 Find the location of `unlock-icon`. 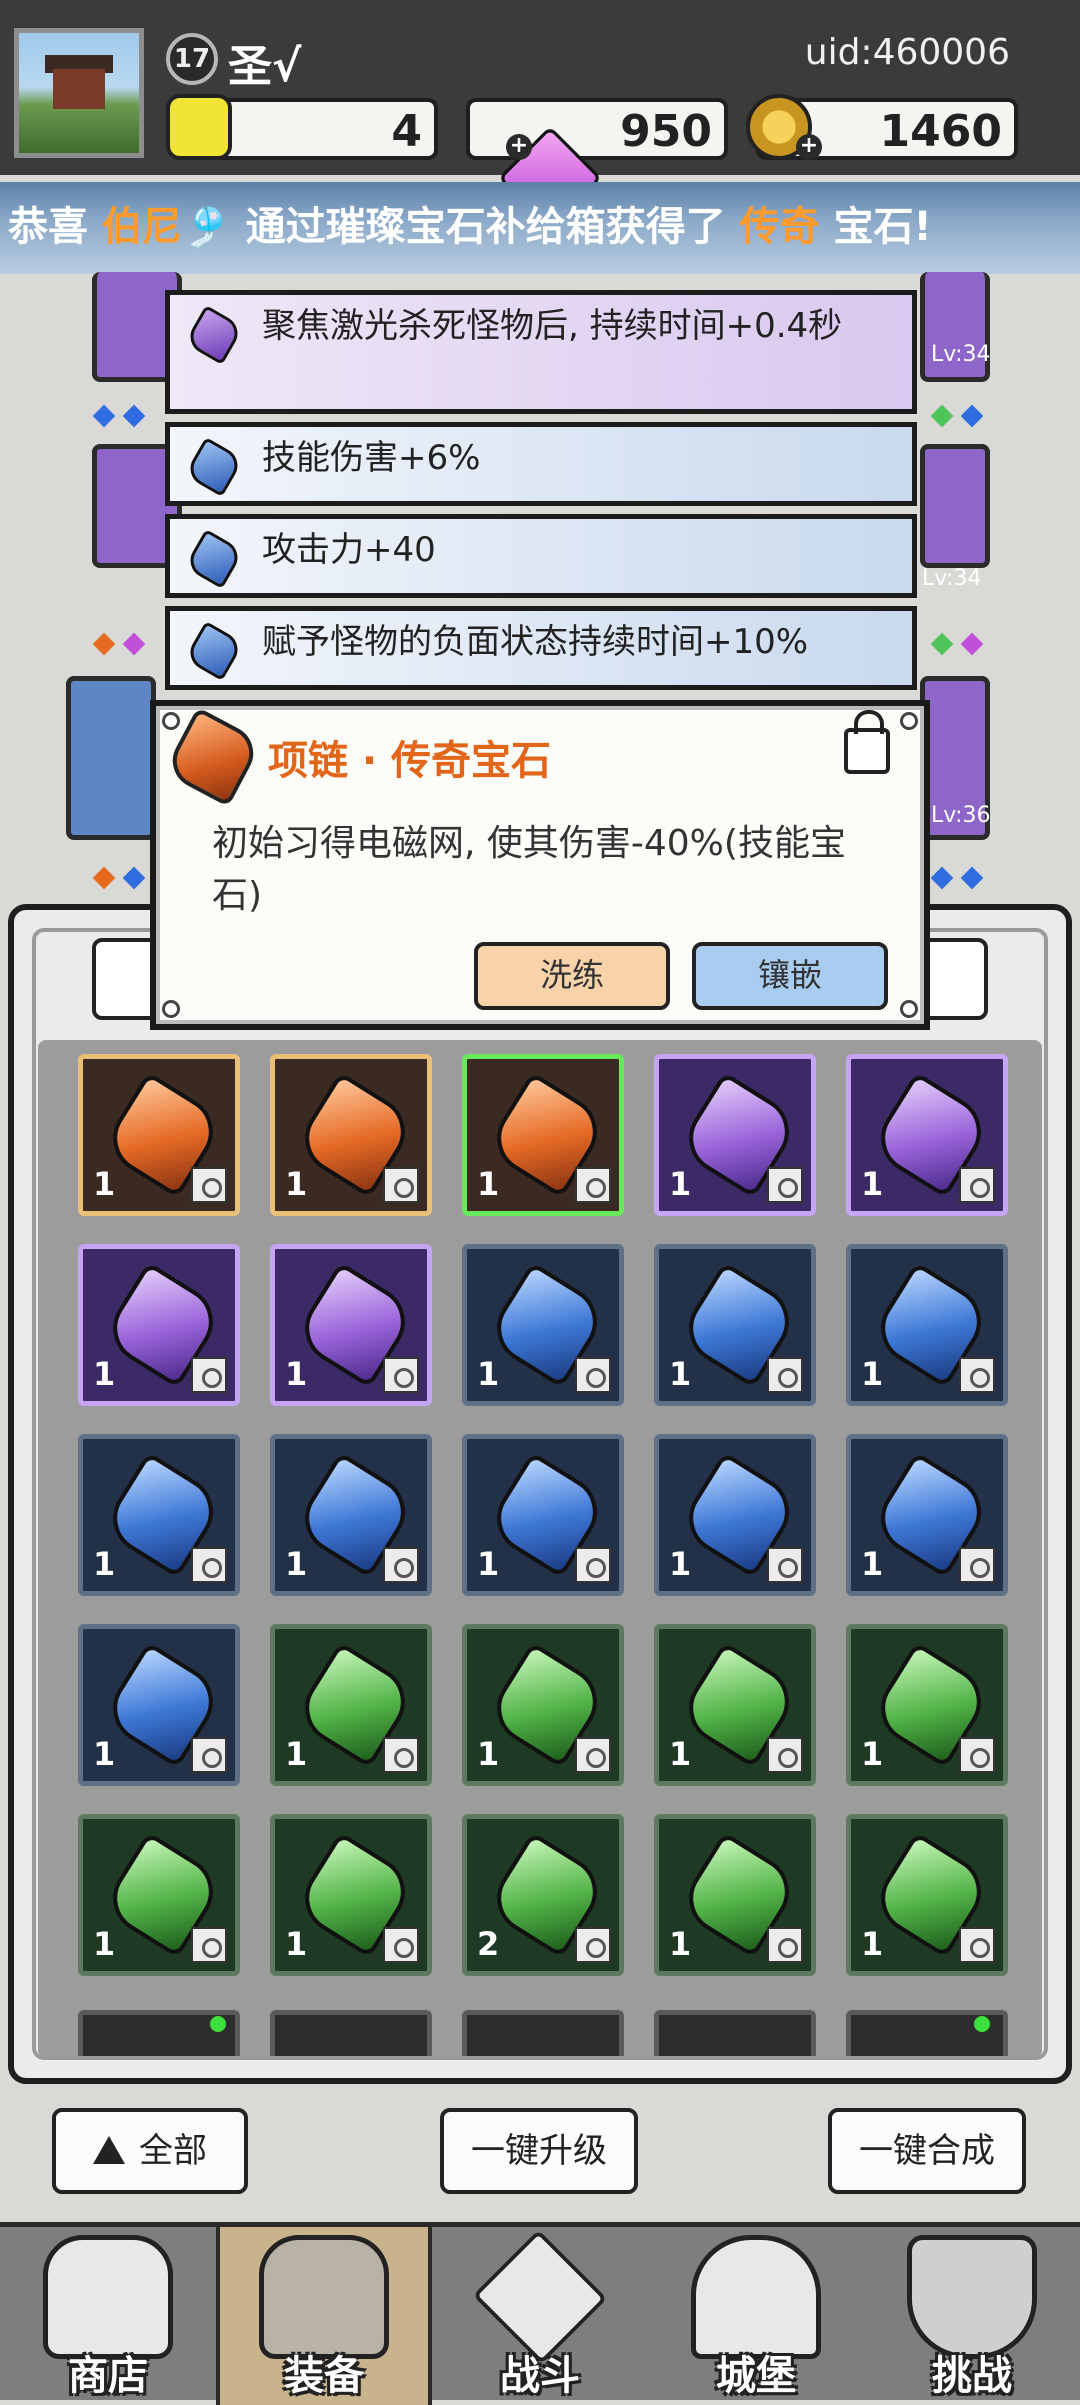

unlock-icon is located at coordinates (867, 742).